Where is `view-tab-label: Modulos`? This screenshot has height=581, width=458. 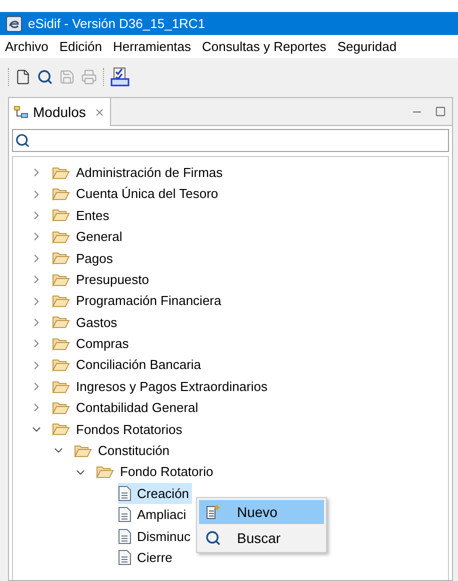
view-tab-label: Modulos is located at coordinates (59, 112).